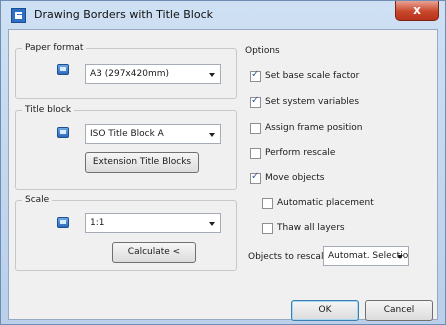 Image resolution: width=446 pixels, height=325 pixels. Describe the element at coordinates (223, 15) in the screenshot. I see `title-bar: Drawing Borders with Title Block x` at that location.